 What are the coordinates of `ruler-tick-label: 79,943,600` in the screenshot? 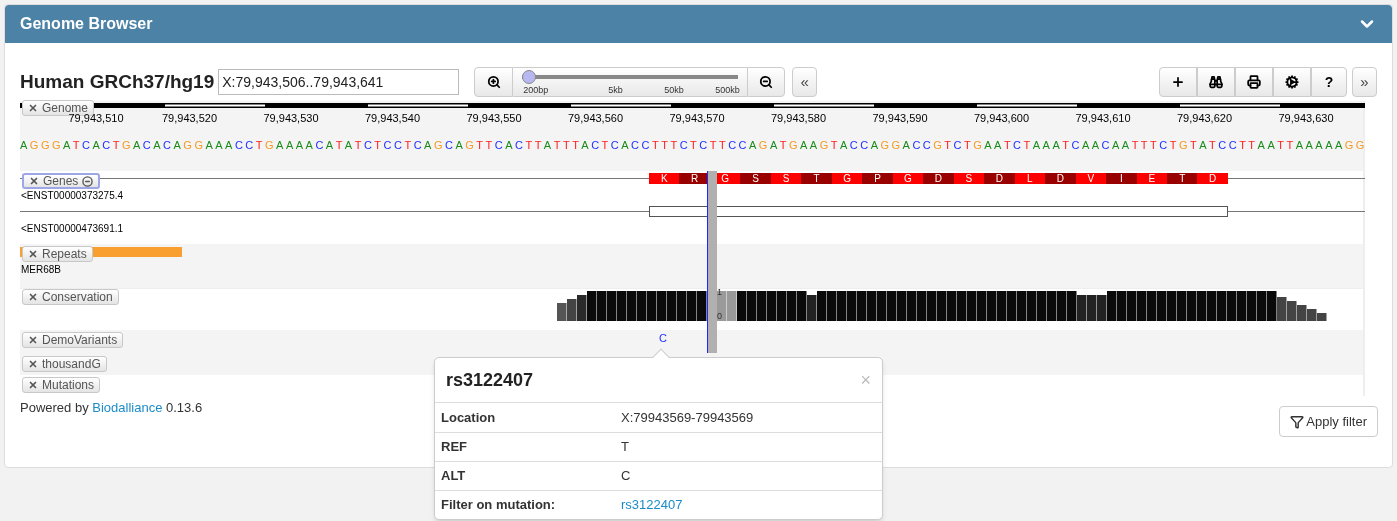 It's located at (1001, 118).